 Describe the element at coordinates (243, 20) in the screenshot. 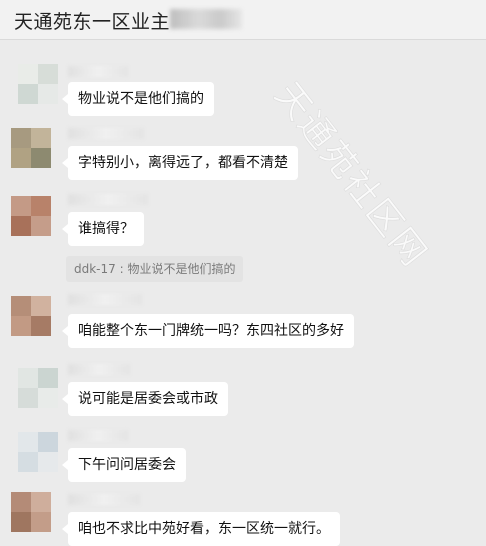

I see `chat-header: 天通苑东一区业主` at that location.